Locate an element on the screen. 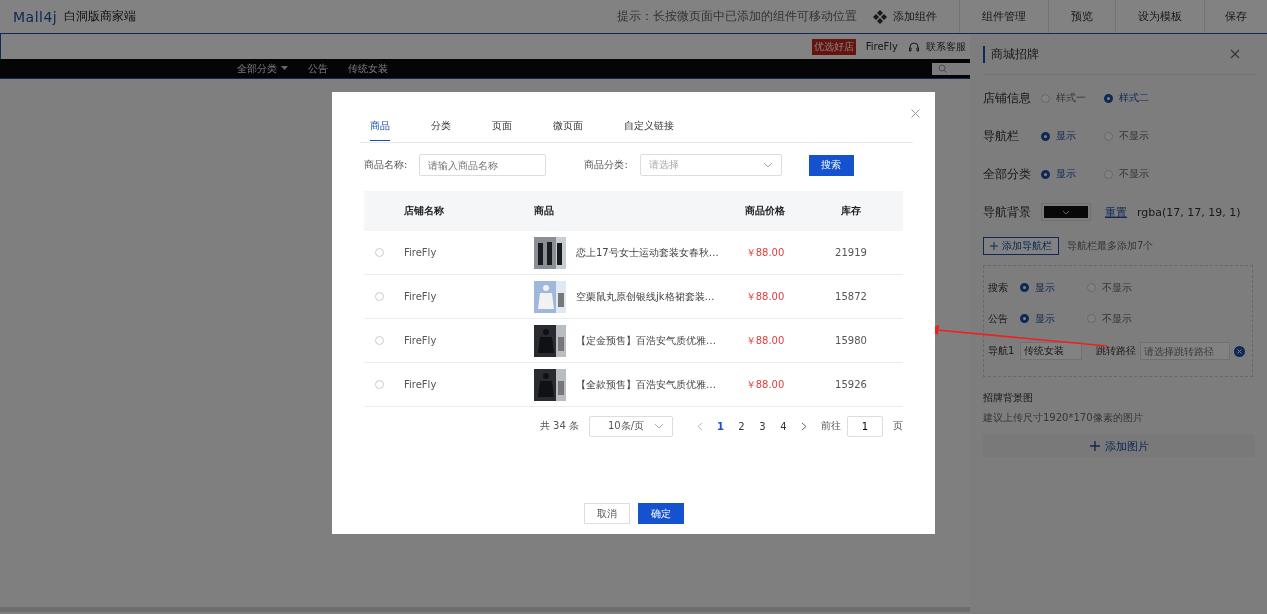 This screenshot has width=1267, height=614. setting-label: 公告 is located at coordinates (998, 318).